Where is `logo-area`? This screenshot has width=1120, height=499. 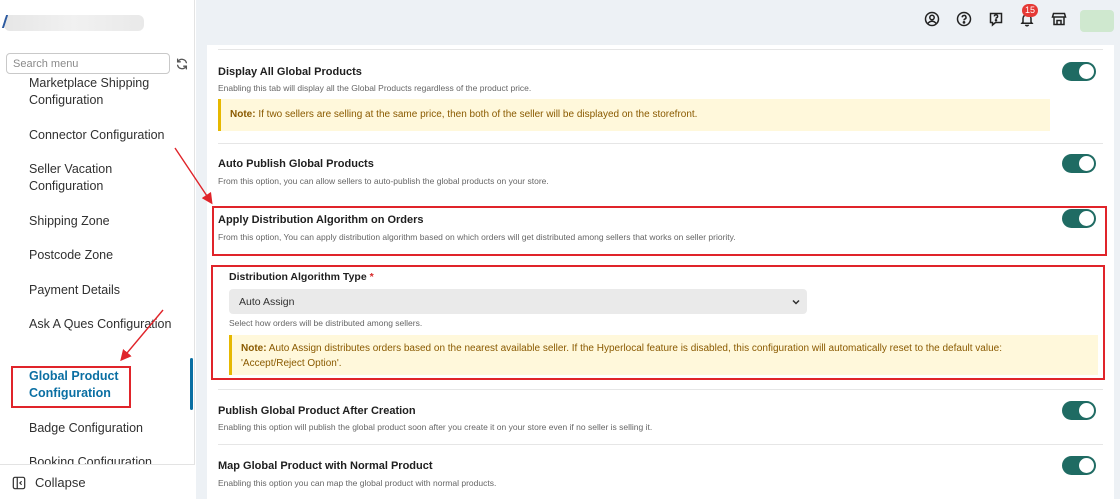
logo-area is located at coordinates (97, 22).